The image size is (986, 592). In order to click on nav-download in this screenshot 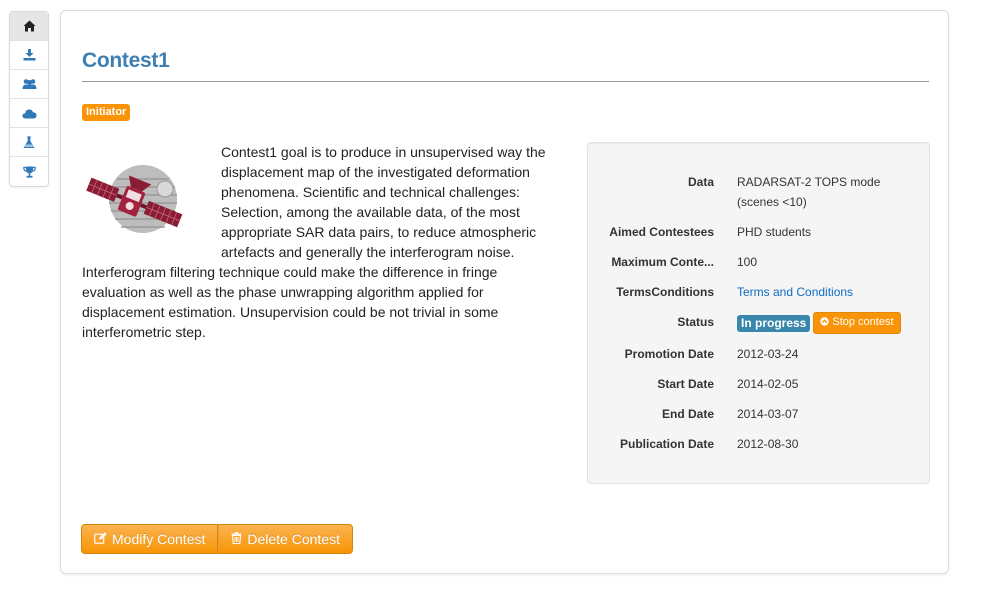, I will do `click(29, 55)`.